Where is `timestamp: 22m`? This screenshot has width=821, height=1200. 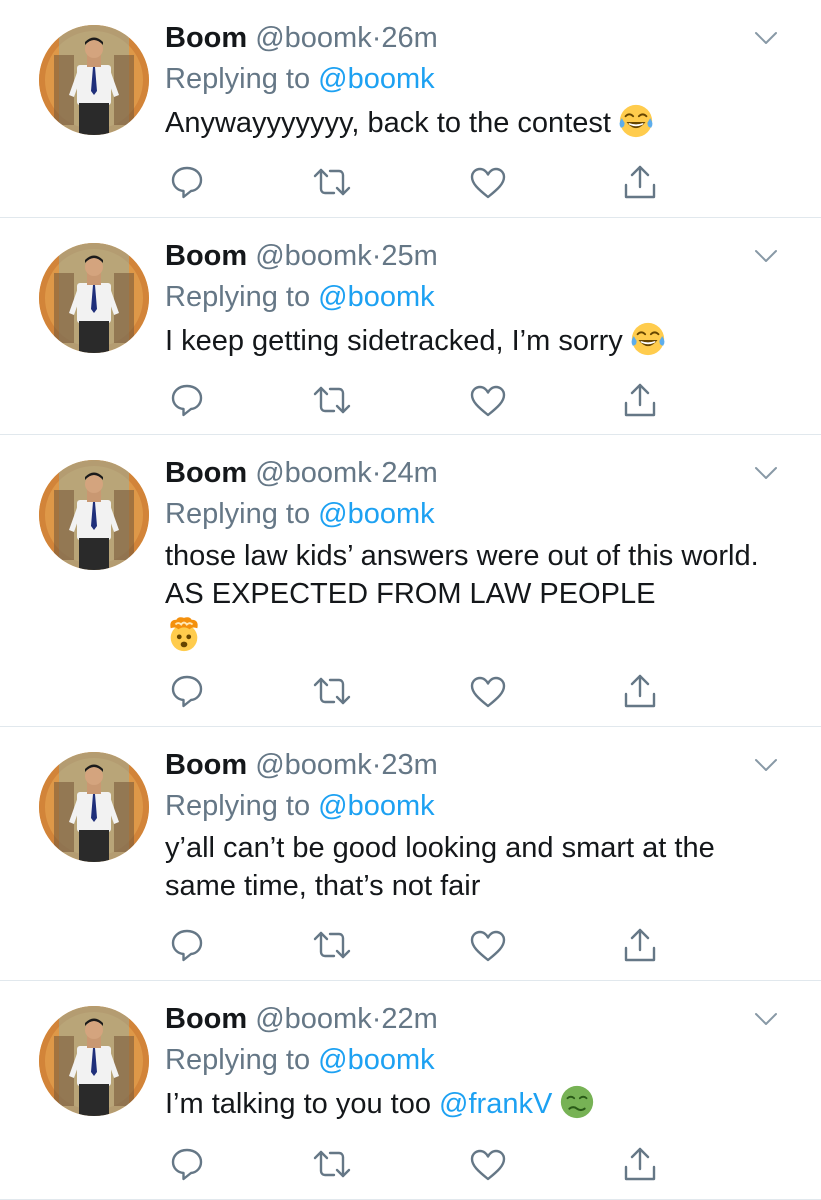 timestamp: 22m is located at coordinates (409, 1019).